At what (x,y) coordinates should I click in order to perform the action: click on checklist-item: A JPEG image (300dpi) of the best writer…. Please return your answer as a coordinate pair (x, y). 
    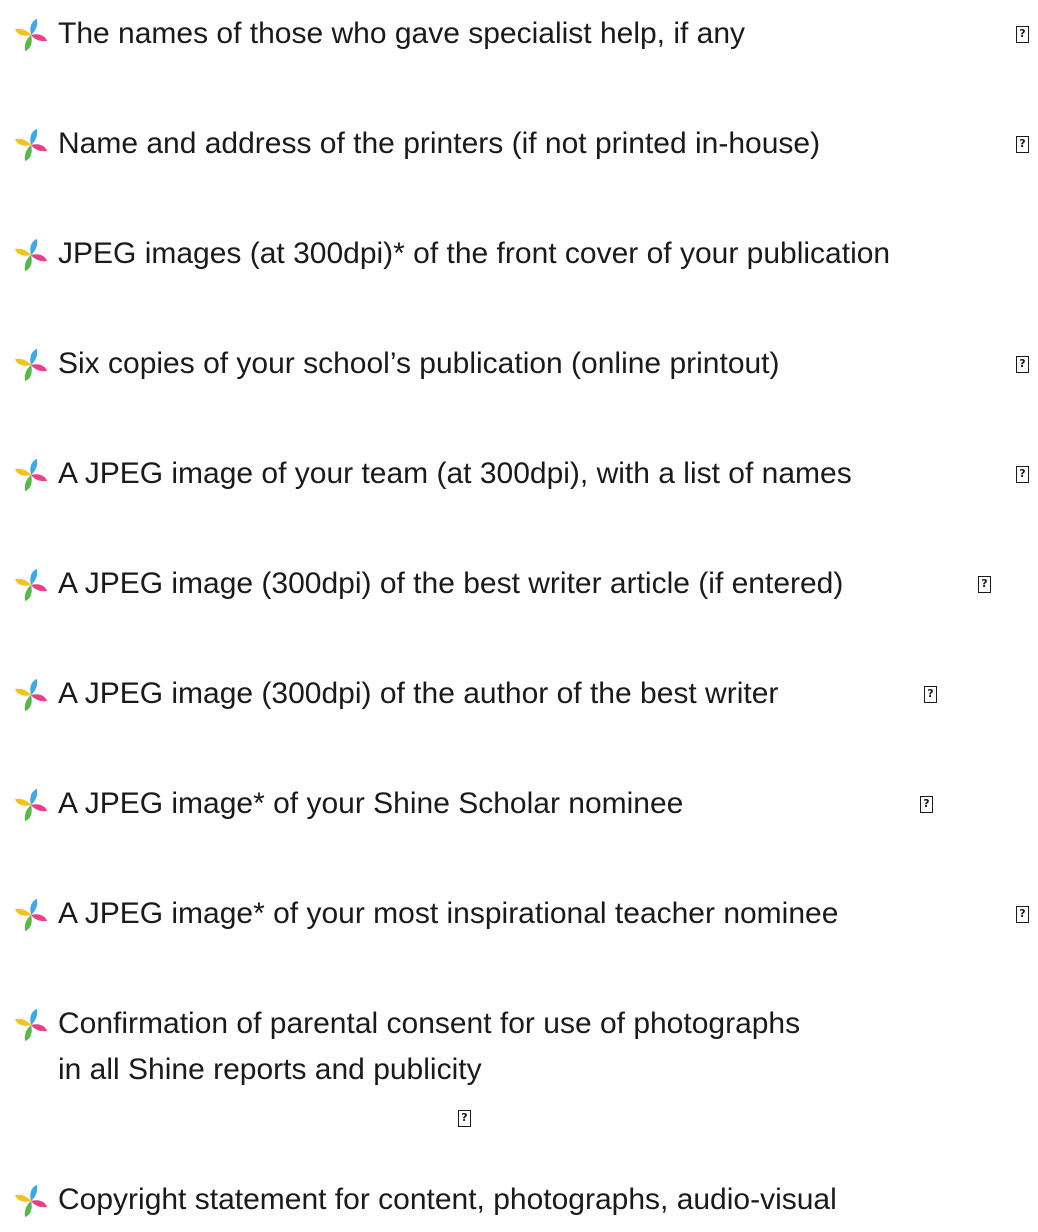
    Looking at the image, I should click on (522, 586).